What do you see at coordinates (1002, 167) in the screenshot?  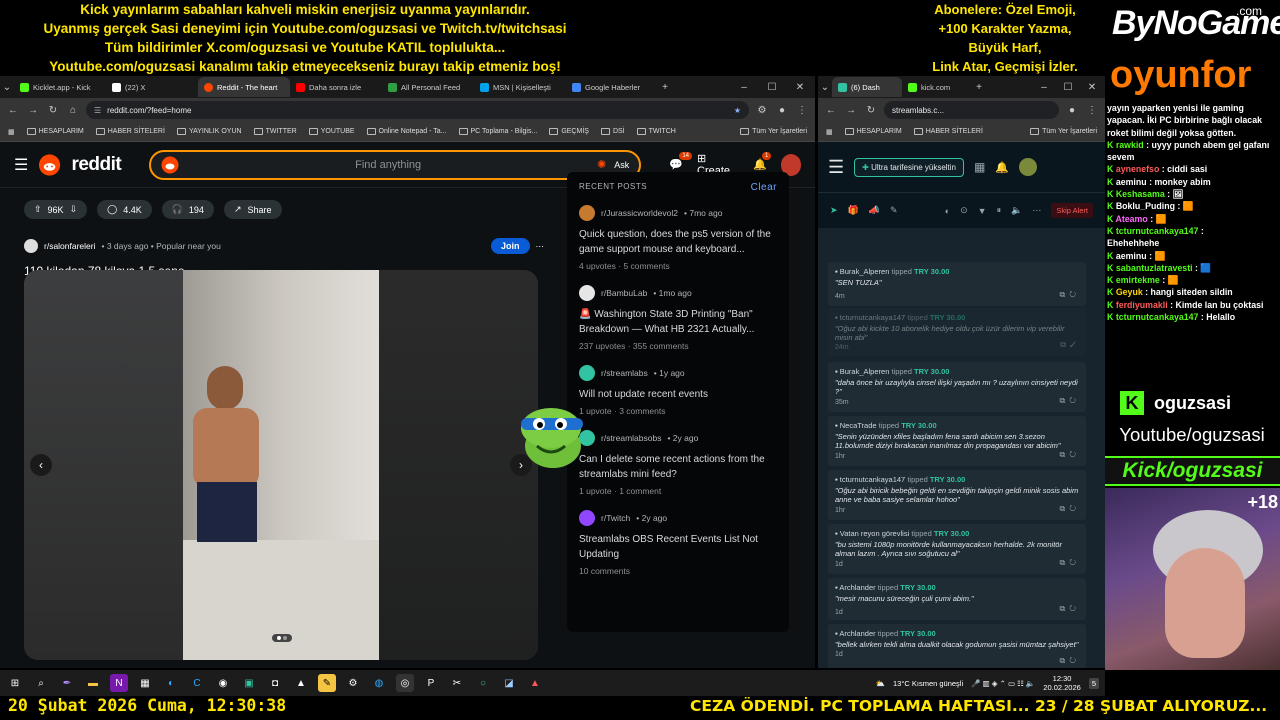 I see `notification-icon: 🔔` at bounding box center [1002, 167].